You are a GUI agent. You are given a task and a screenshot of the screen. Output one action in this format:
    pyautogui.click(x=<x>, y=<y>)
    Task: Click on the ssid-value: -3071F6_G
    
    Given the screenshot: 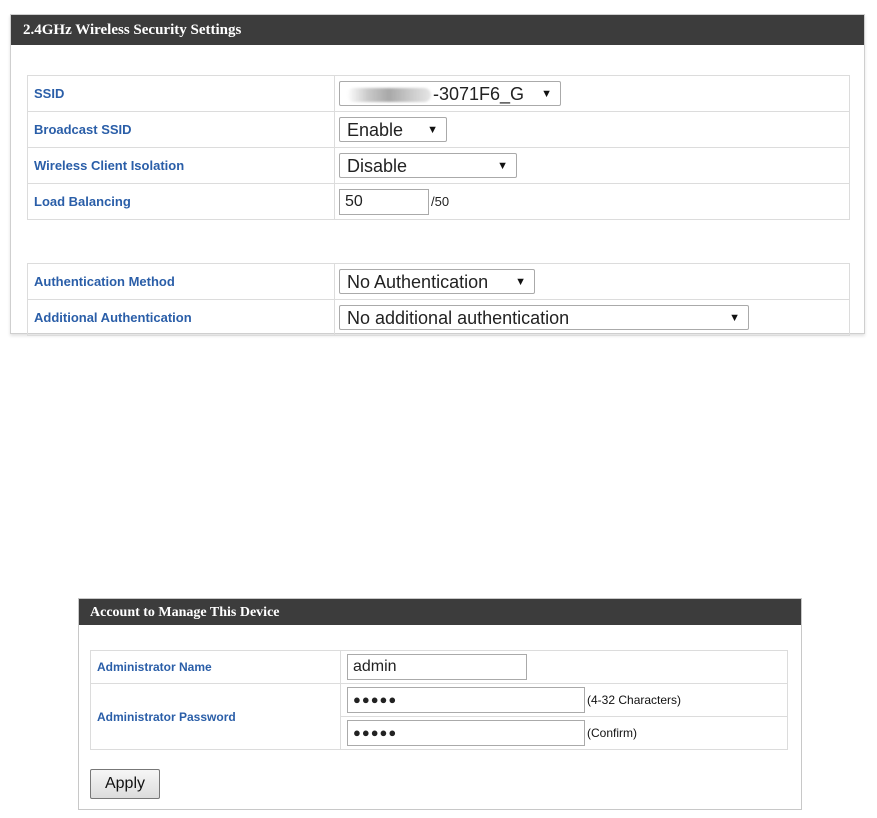 What is the action you would take?
    pyautogui.click(x=479, y=94)
    